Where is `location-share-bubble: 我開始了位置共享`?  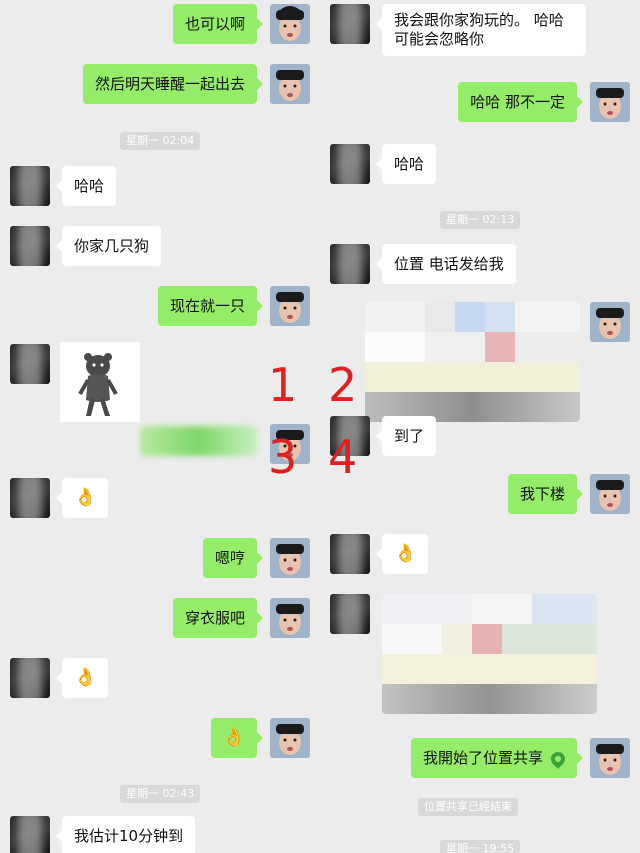
location-share-bubble: 我開始了位置共享 is located at coordinates (497, 758).